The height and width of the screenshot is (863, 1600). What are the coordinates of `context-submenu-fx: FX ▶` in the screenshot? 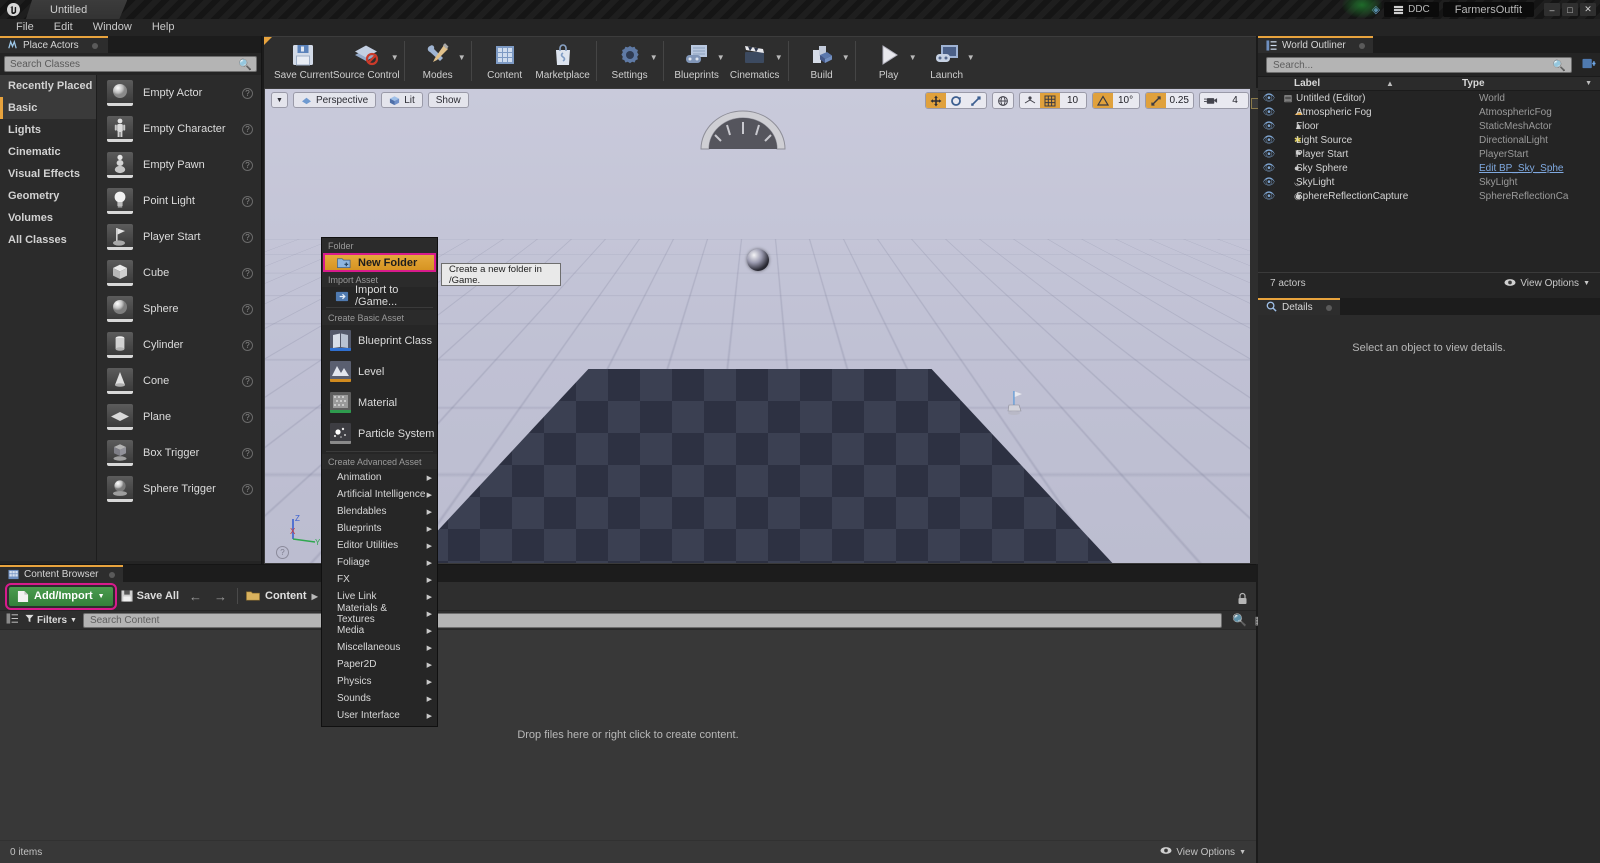 It's located at (379, 579).